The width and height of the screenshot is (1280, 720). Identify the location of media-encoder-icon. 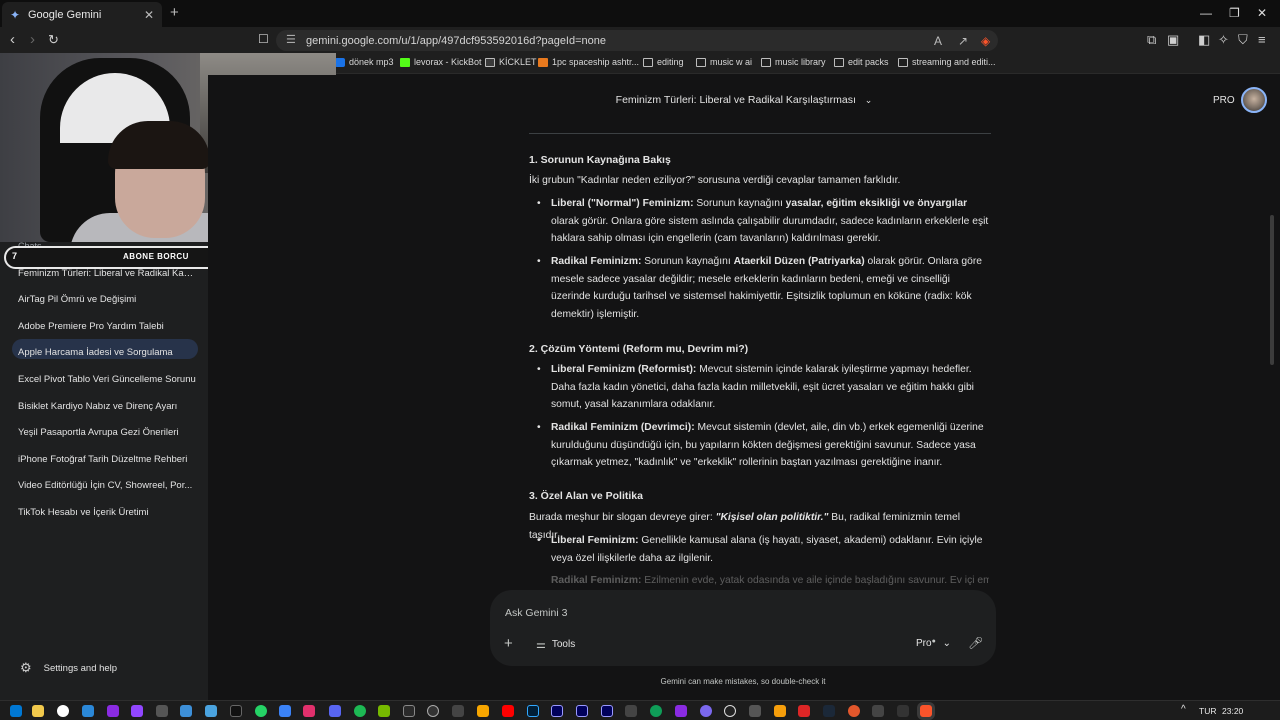
(557, 711).